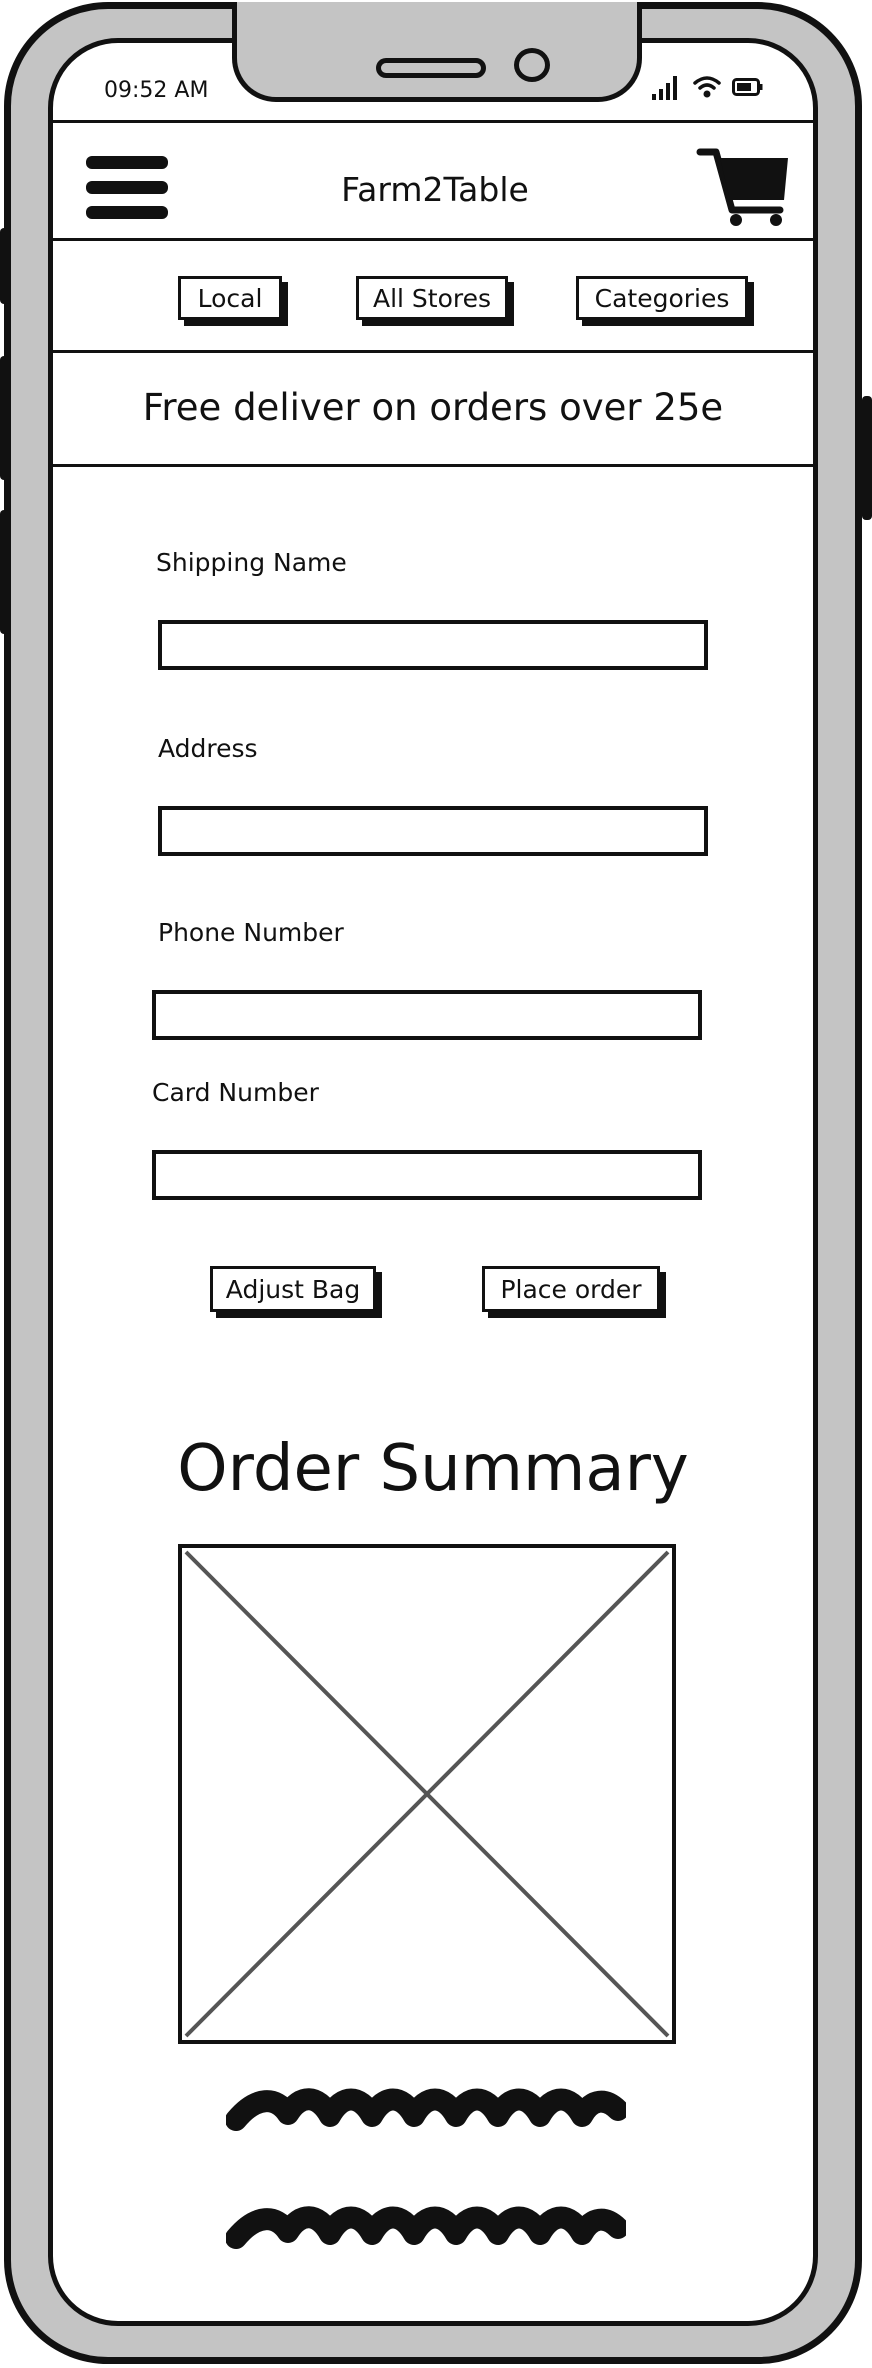 The image size is (872, 2368). I want to click on shipping-name-input, so click(433, 645).